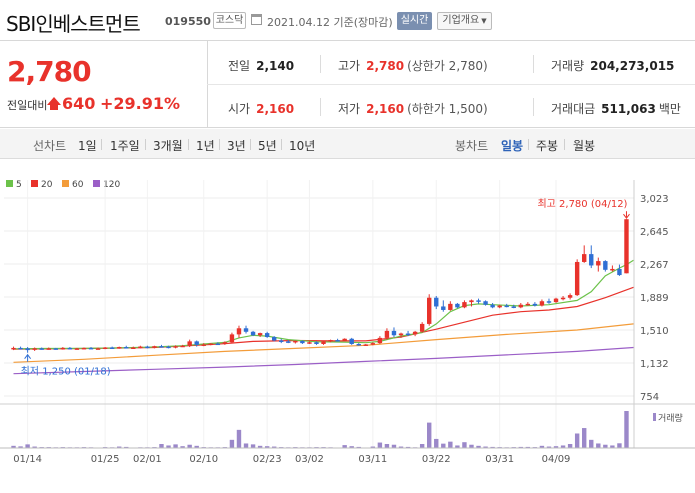 This screenshot has width=695, height=493. I want to click on x-tick-label: 03/31, so click(499, 459).